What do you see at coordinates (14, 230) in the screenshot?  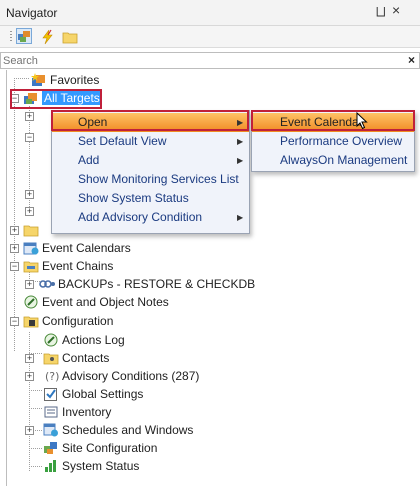 I see `expander-hidden-node: +` at bounding box center [14, 230].